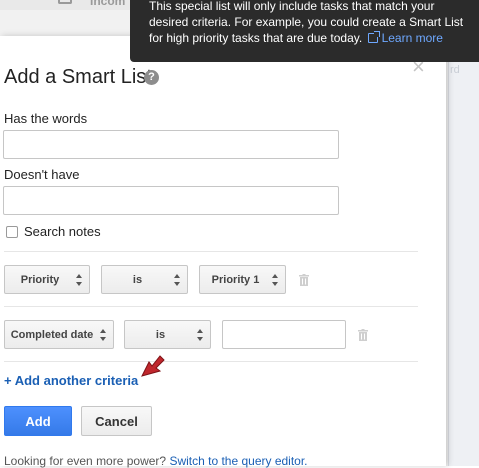 This screenshot has height=468, width=479. What do you see at coordinates (38, 421) in the screenshot?
I see `add-button: Add` at bounding box center [38, 421].